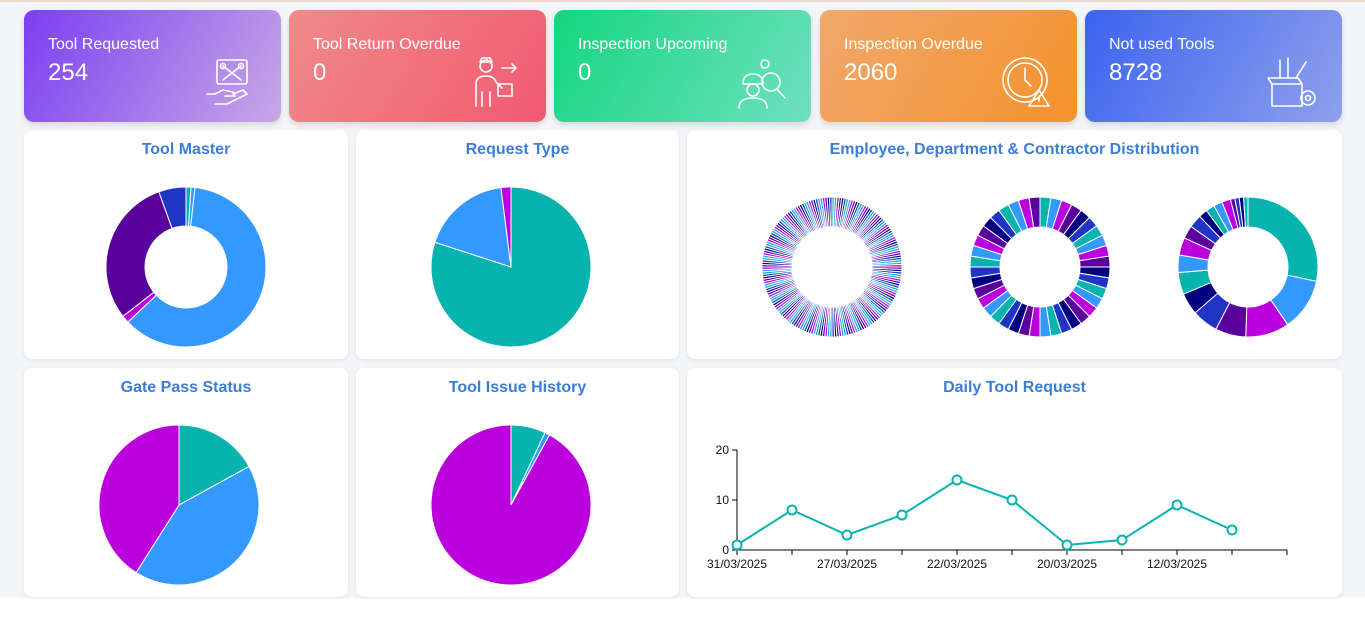 The image size is (1365, 633). I want to click on stat-title: Inspection Overdue, so click(913, 44).